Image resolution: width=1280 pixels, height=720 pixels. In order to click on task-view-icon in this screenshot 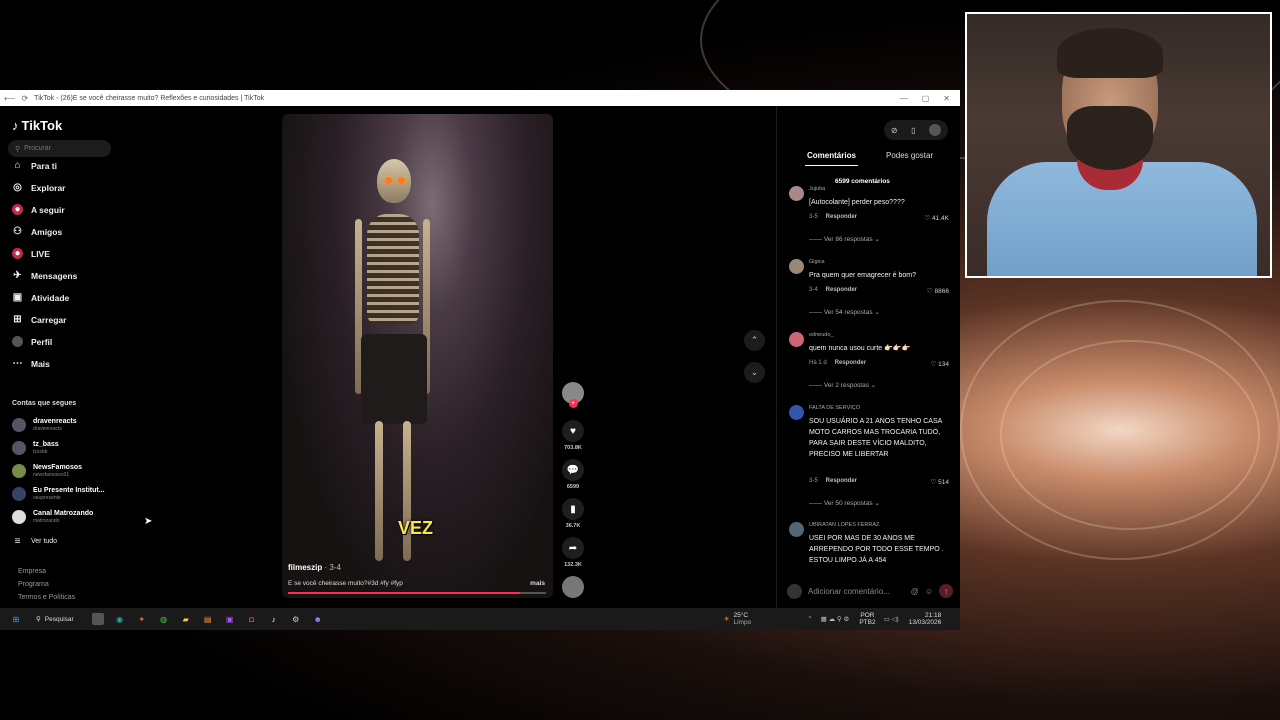, I will do `click(97, 619)`.